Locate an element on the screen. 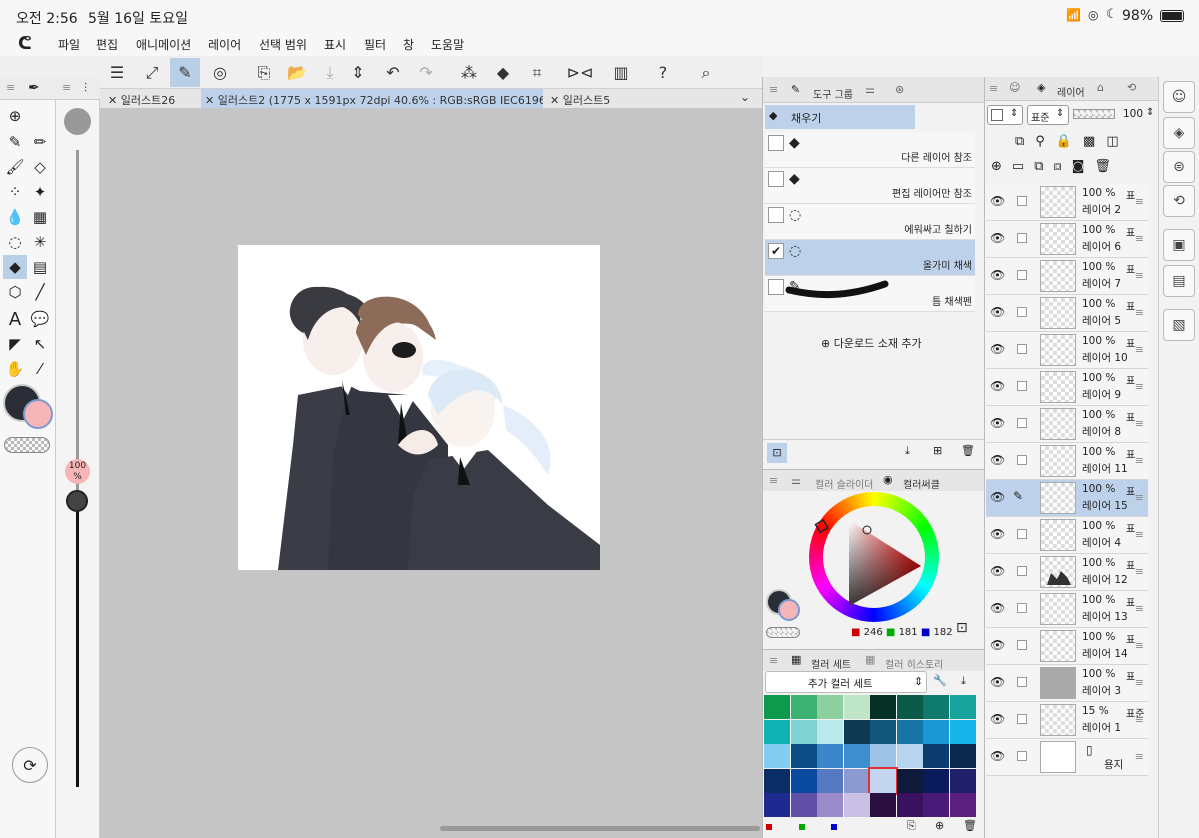 This screenshot has height=838, width=1199. layer-row: 👁 100 % 표 레이어 3 ≡ is located at coordinates (1067, 683).